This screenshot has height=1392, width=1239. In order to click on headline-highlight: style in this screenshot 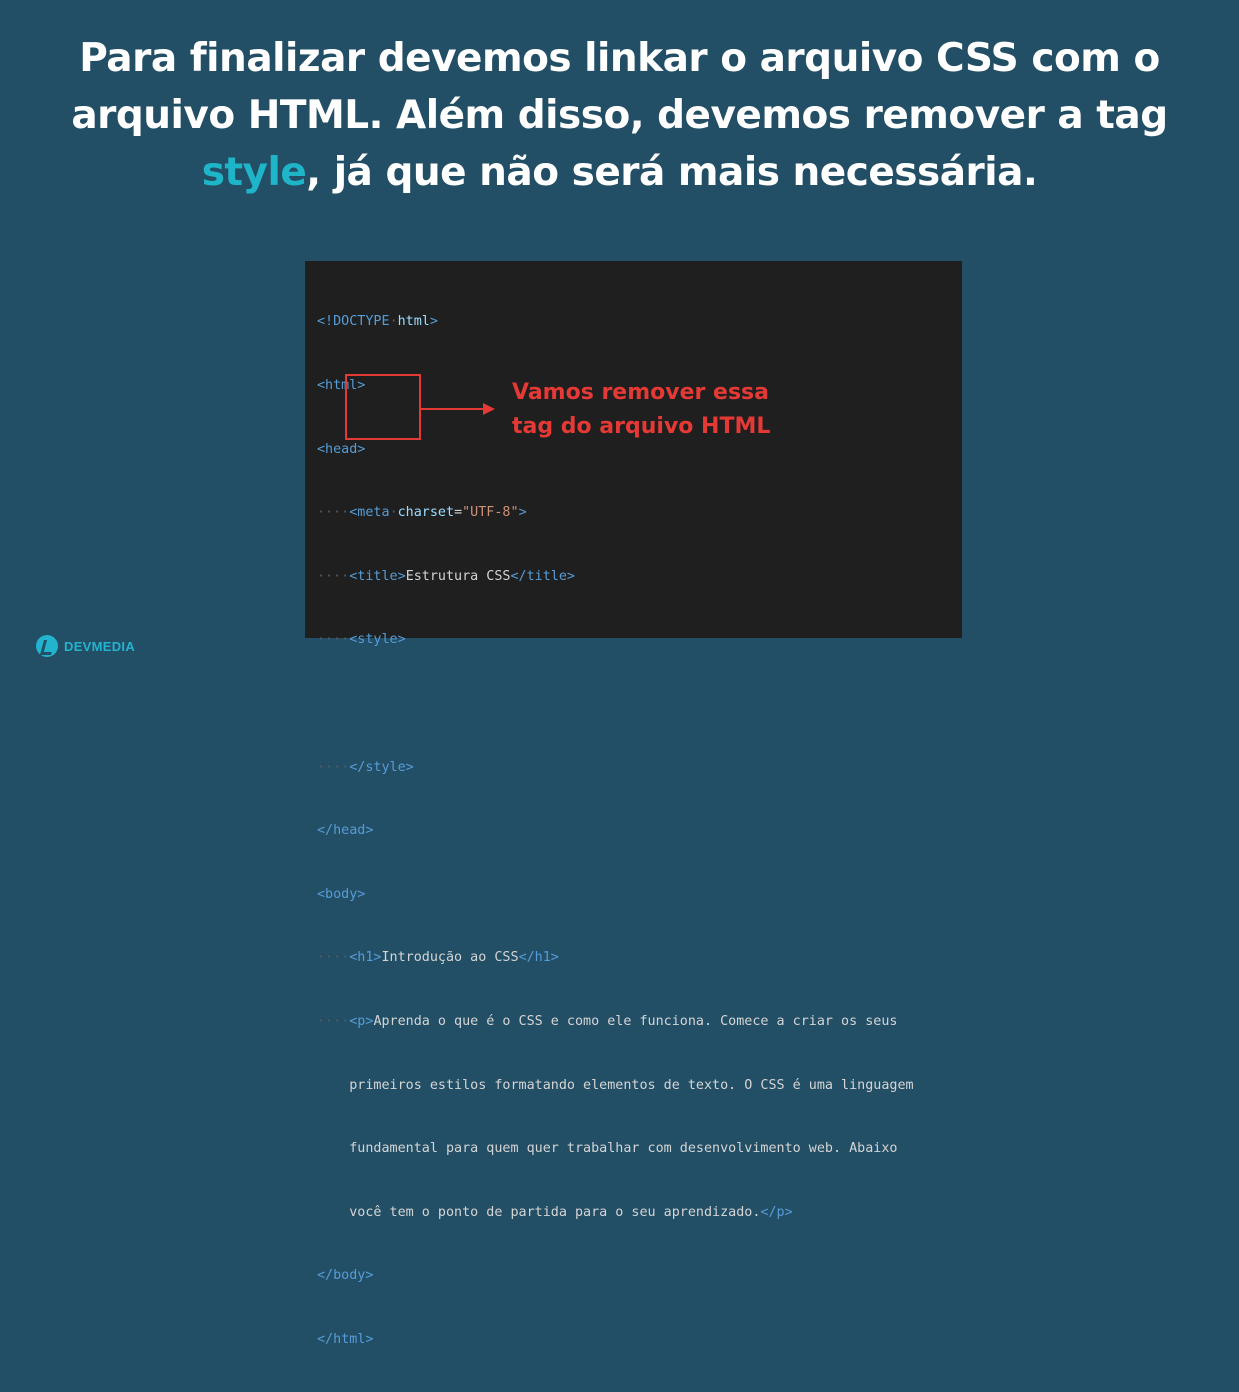, I will do `click(254, 172)`.